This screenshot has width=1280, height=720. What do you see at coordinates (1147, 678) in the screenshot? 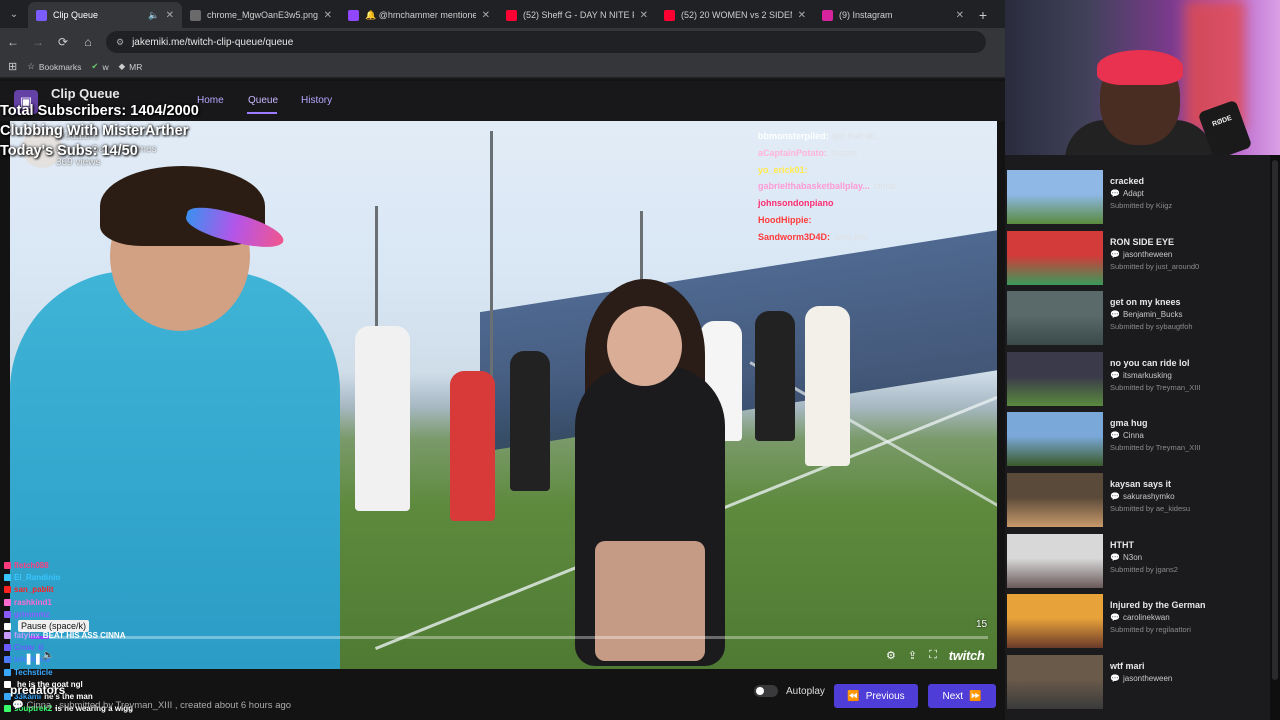
I see `author-name: jasontheween` at bounding box center [1147, 678].